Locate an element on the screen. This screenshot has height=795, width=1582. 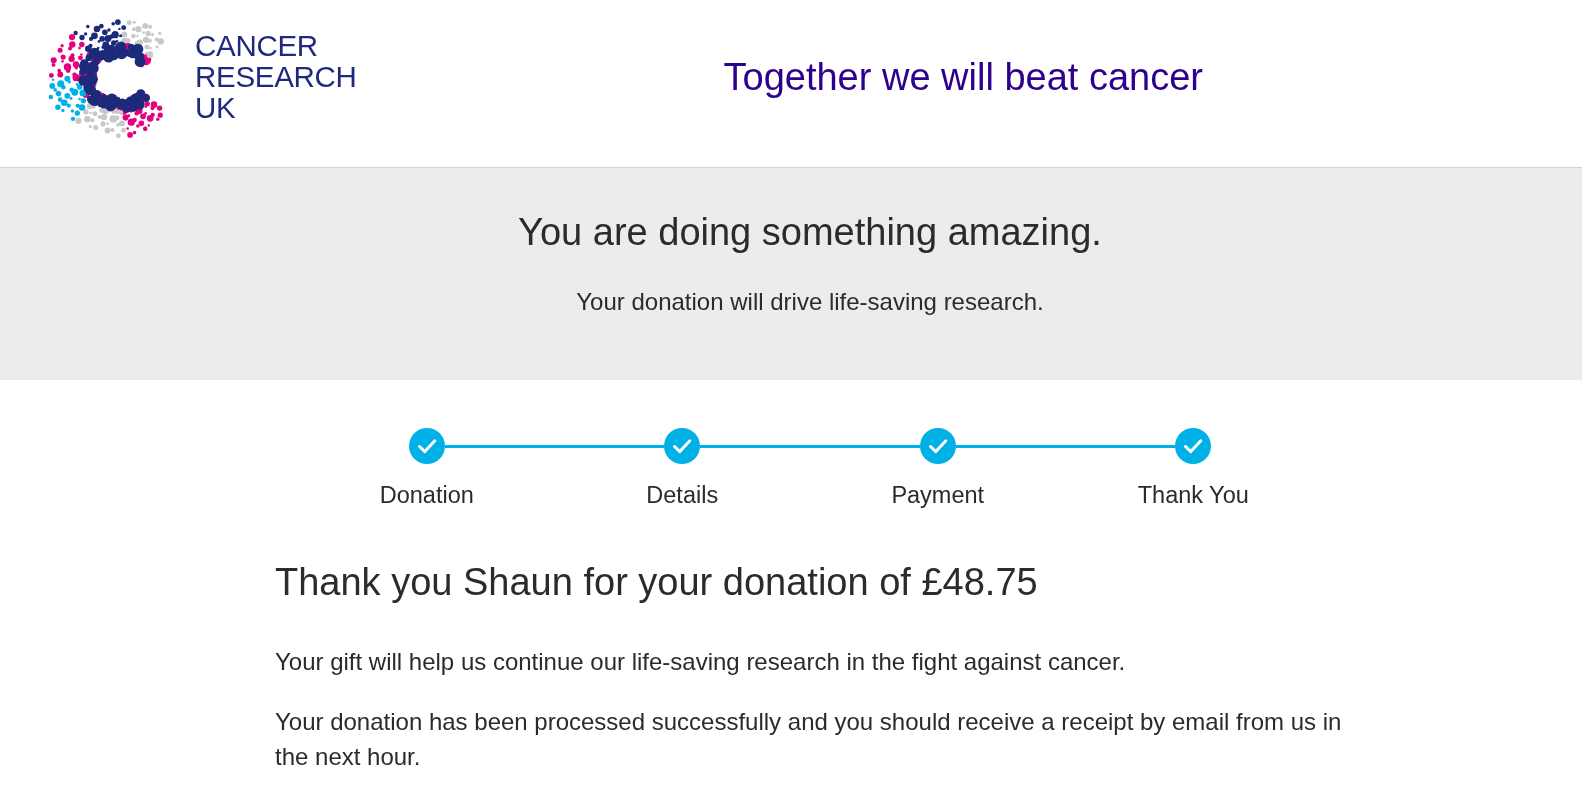
step-label: Details is located at coordinates (682, 495).